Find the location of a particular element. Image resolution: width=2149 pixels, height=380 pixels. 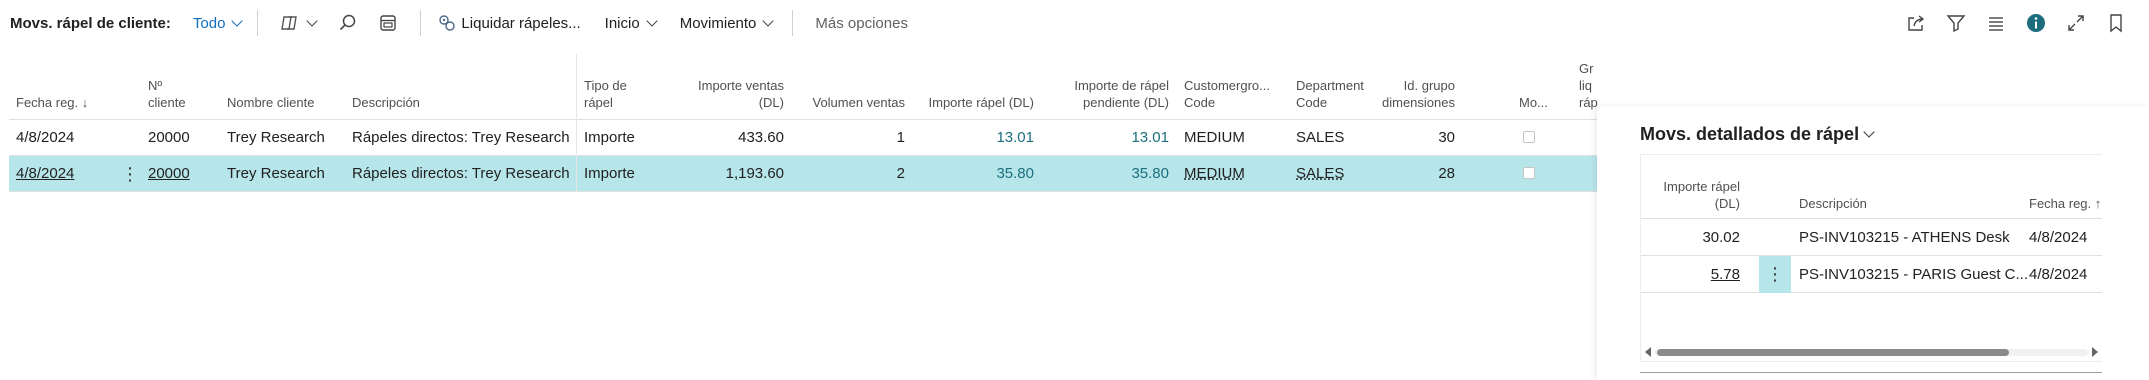

header-num-cliente-line2: cliente is located at coordinates (167, 102).